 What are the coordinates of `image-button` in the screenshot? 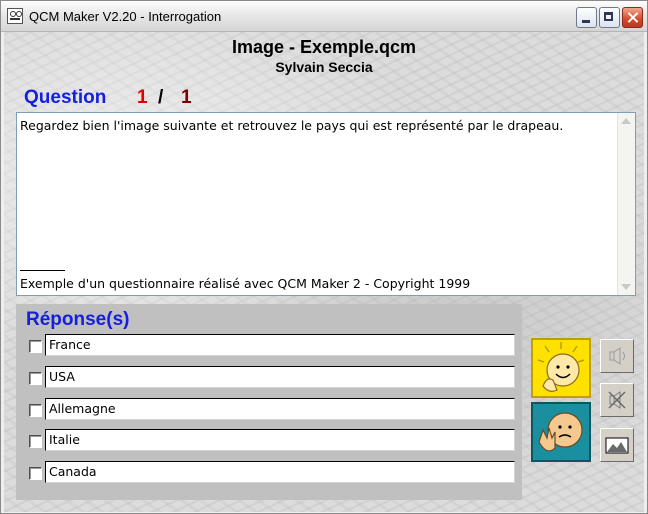 It's located at (617, 445).